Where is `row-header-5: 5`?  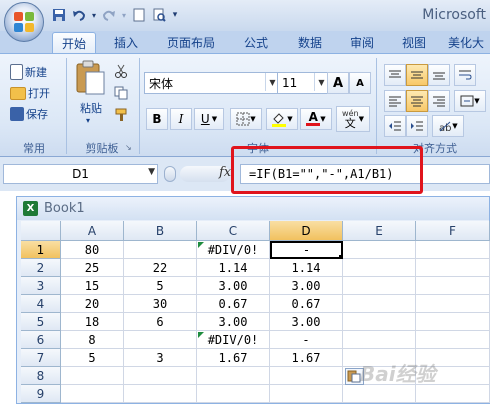
row-header-5: 5 is located at coordinates (41, 322).